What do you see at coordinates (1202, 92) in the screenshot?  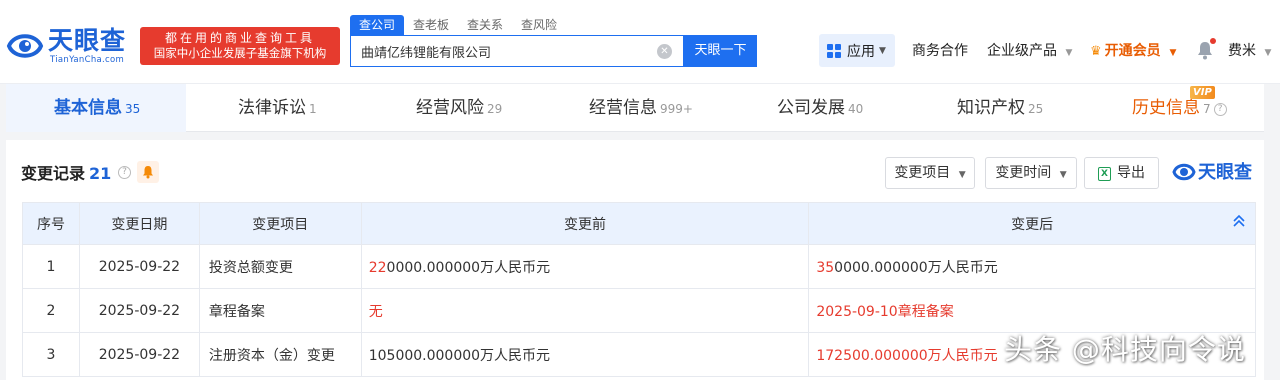 I see `vip-badge: VIP` at bounding box center [1202, 92].